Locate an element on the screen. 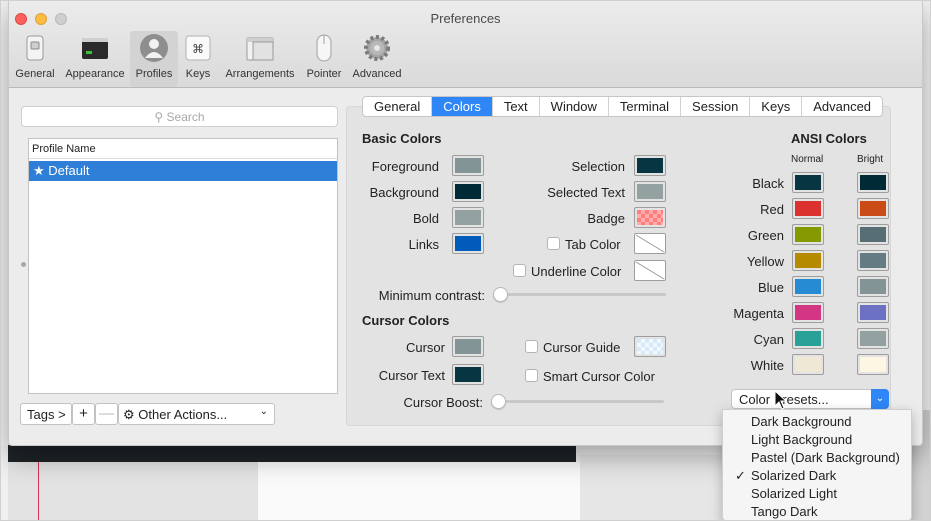  ansi-white-bright-well is located at coordinates (873, 364).